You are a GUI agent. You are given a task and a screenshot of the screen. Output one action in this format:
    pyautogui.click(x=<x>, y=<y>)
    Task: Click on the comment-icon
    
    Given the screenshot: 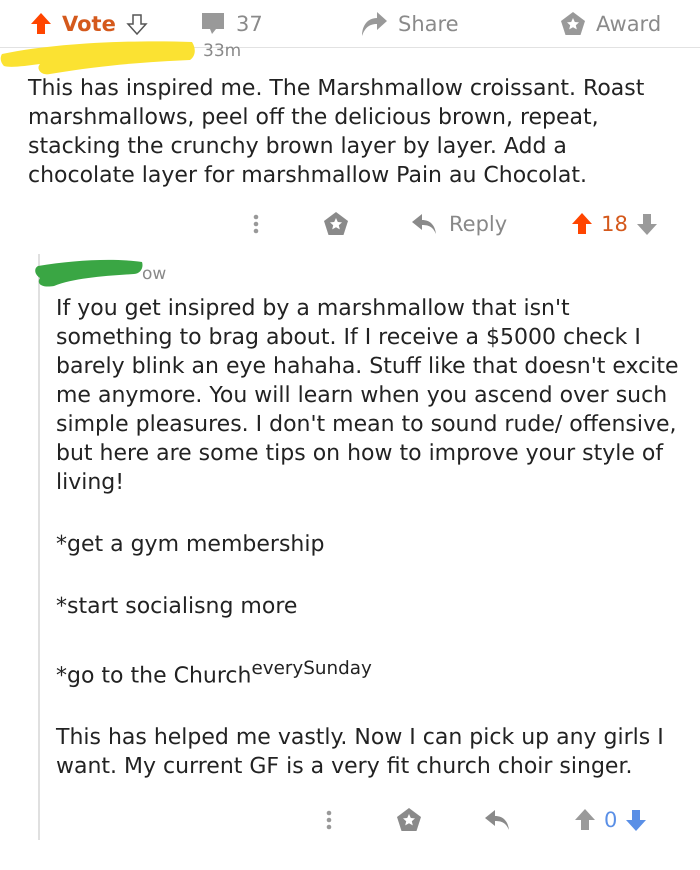 What is the action you would take?
    pyautogui.click(x=213, y=24)
    